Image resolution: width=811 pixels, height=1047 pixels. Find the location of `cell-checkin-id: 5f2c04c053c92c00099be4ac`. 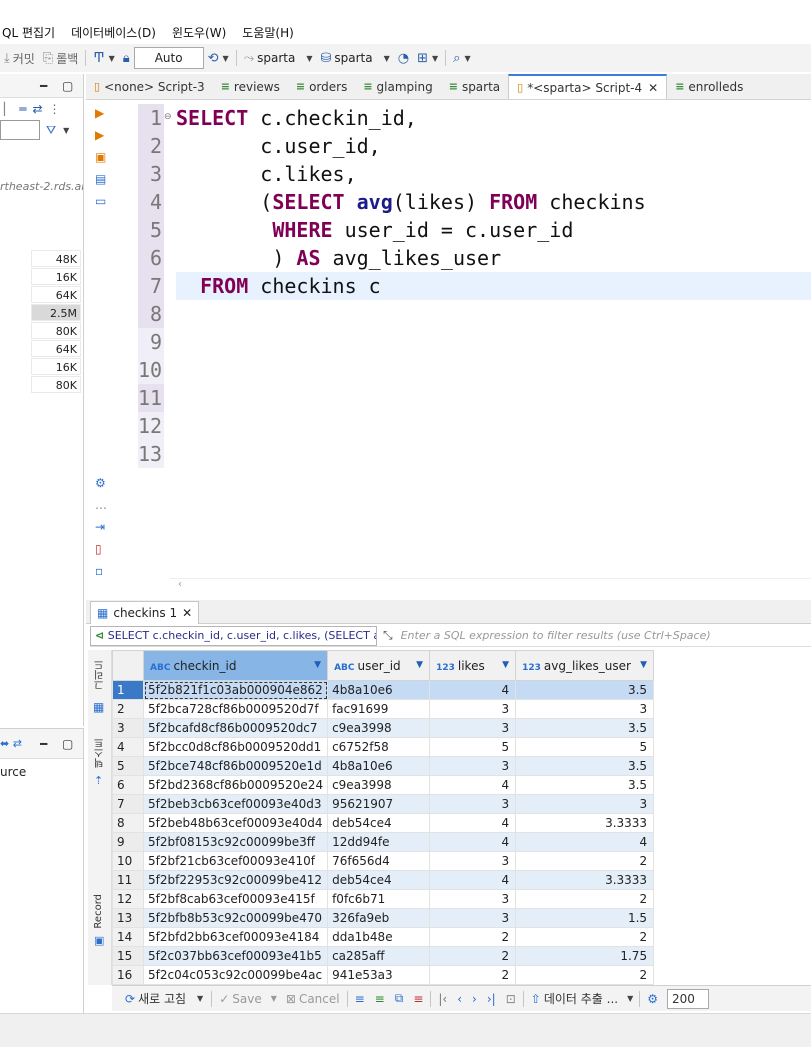

cell-checkin-id: 5f2c04c053c92c00099be4ac is located at coordinates (235, 975).